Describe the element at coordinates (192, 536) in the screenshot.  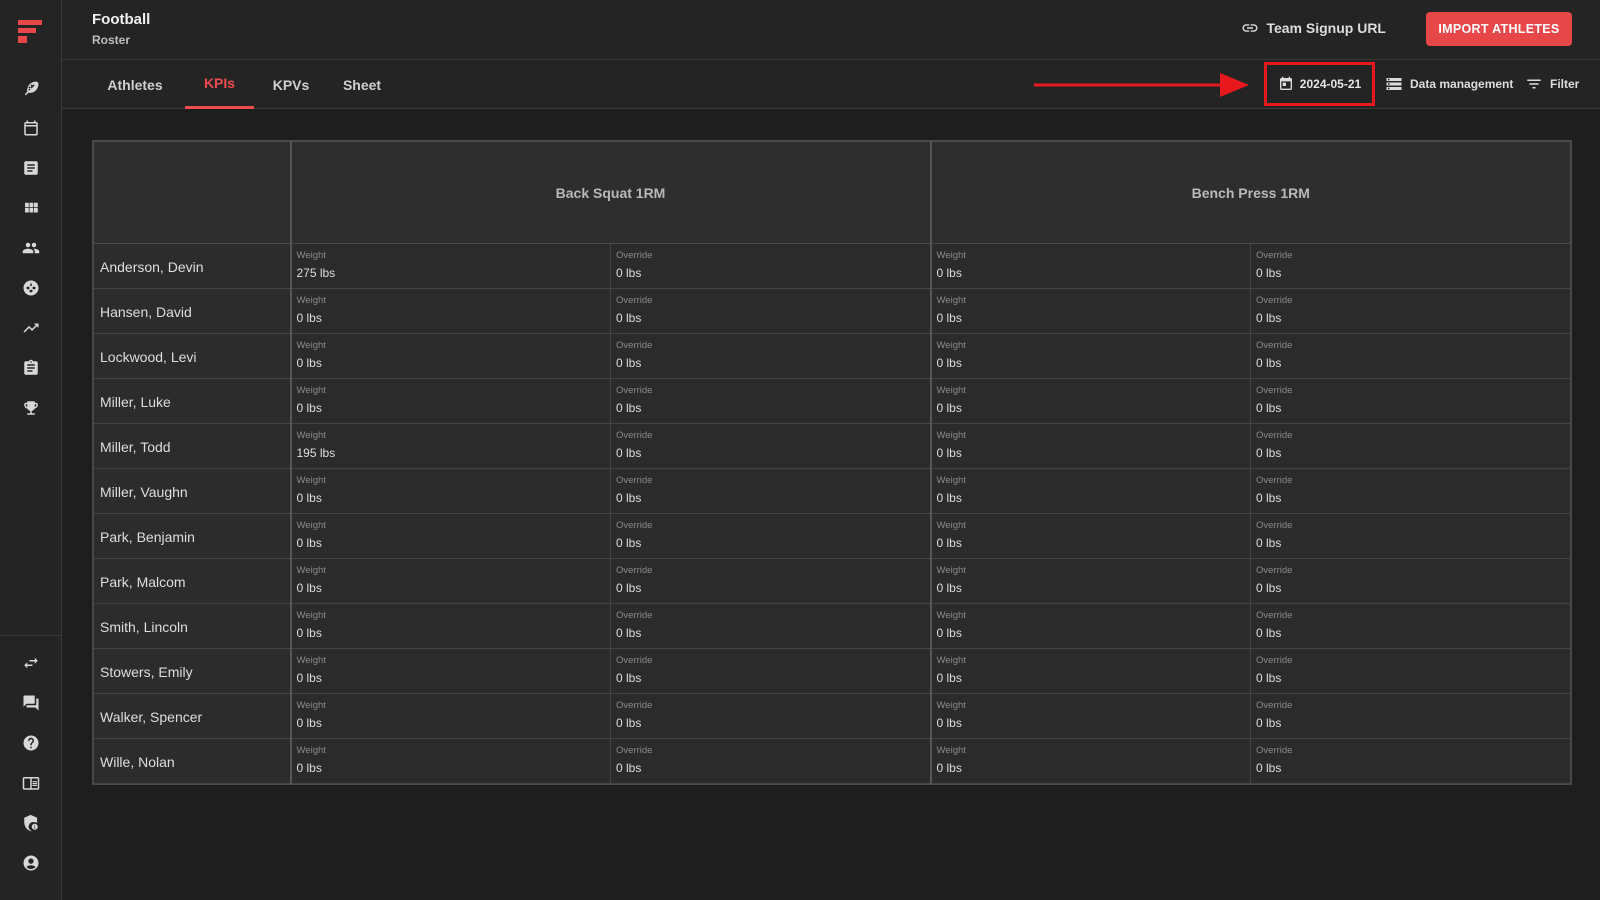
I see `athlete-name: Park, Benjamin` at that location.